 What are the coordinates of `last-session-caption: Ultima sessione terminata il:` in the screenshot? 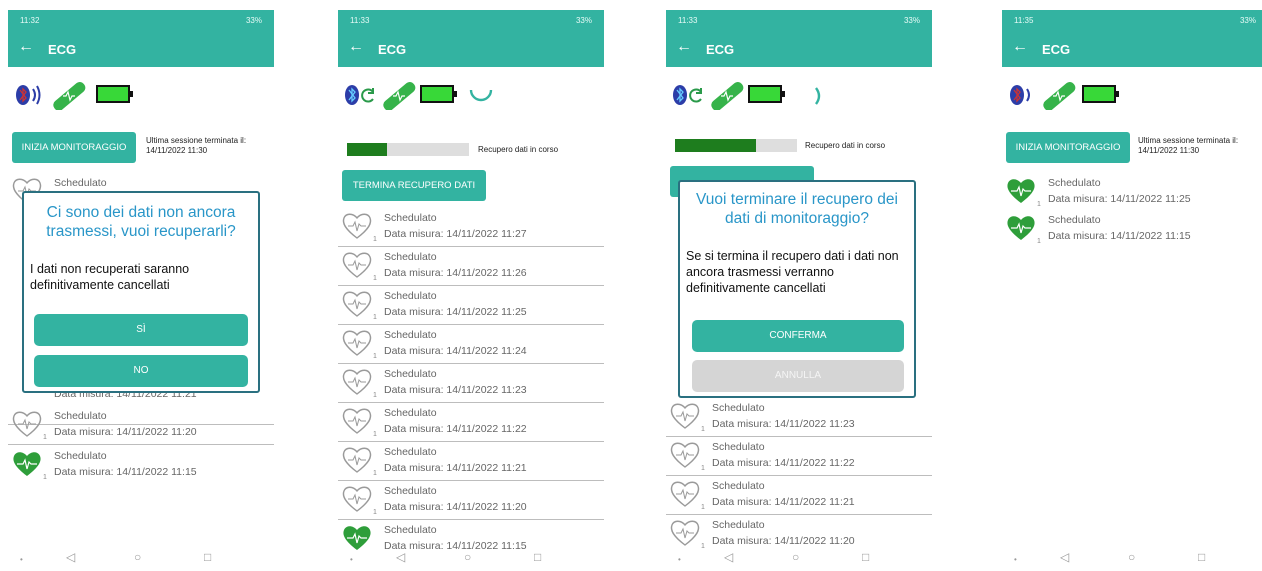 It's located at (196, 140).